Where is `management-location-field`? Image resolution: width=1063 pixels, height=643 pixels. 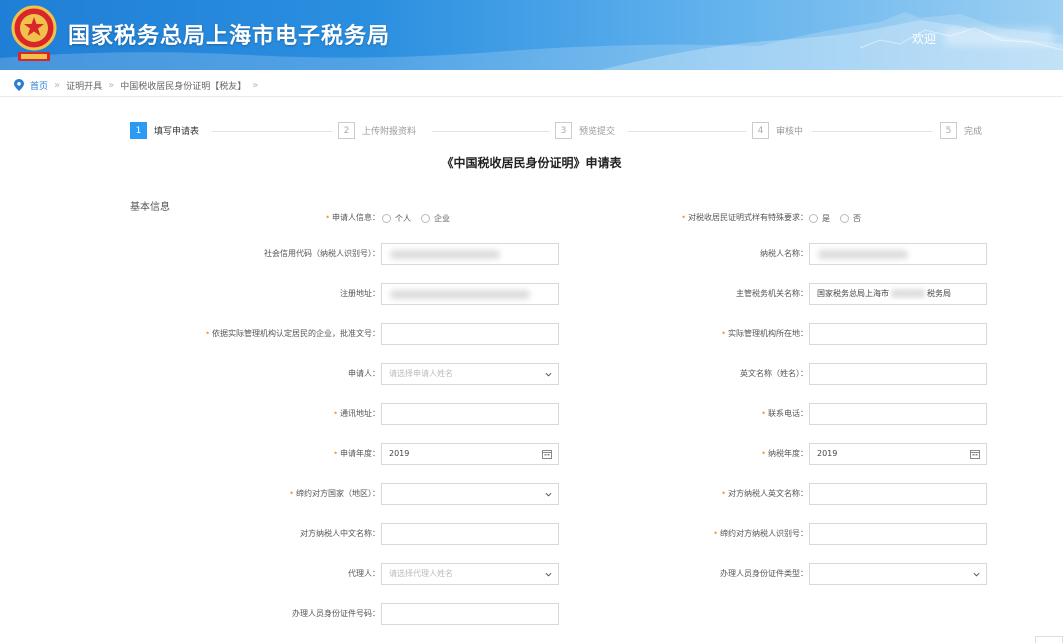 management-location-field is located at coordinates (898, 334).